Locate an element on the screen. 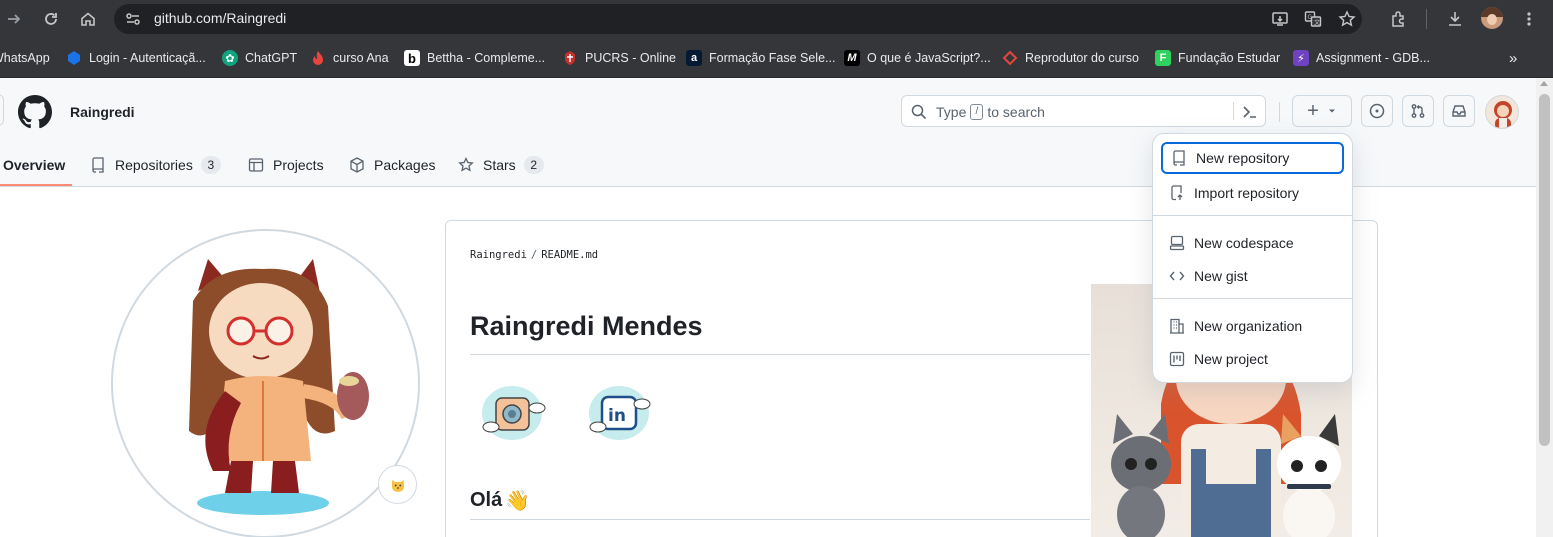  repo-push-icon is located at coordinates (1177, 193).